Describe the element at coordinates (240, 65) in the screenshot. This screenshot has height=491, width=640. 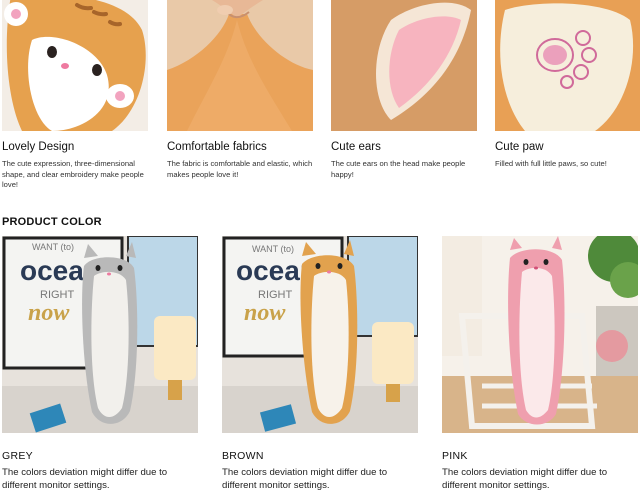
I see `feature-image-fabric` at that location.